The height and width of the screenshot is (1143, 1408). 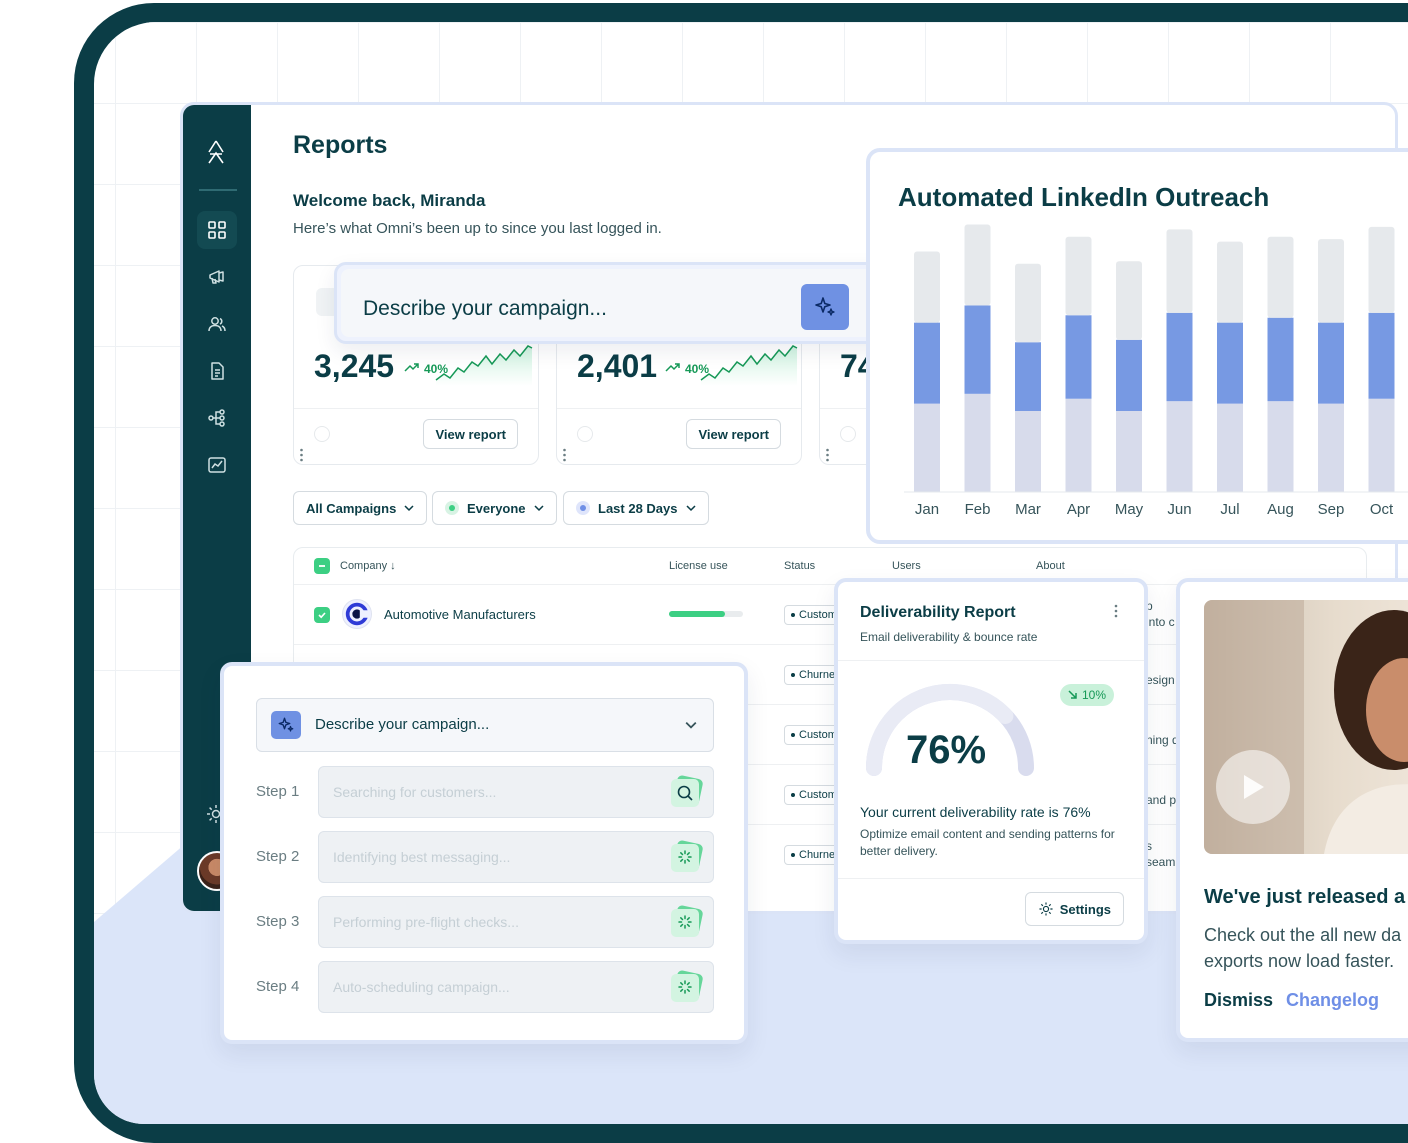 I want to click on about-text: ning d, so click(x=1162, y=740).